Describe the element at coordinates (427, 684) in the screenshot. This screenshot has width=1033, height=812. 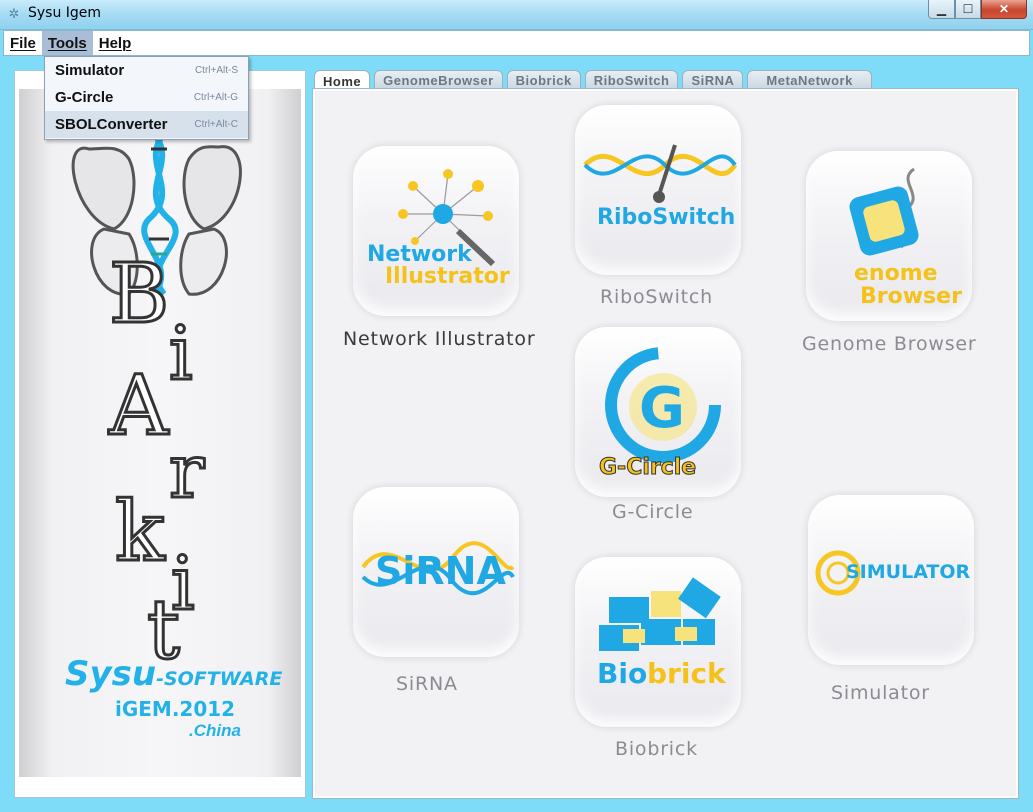
I see `sirna-caption: SiRNA` at that location.